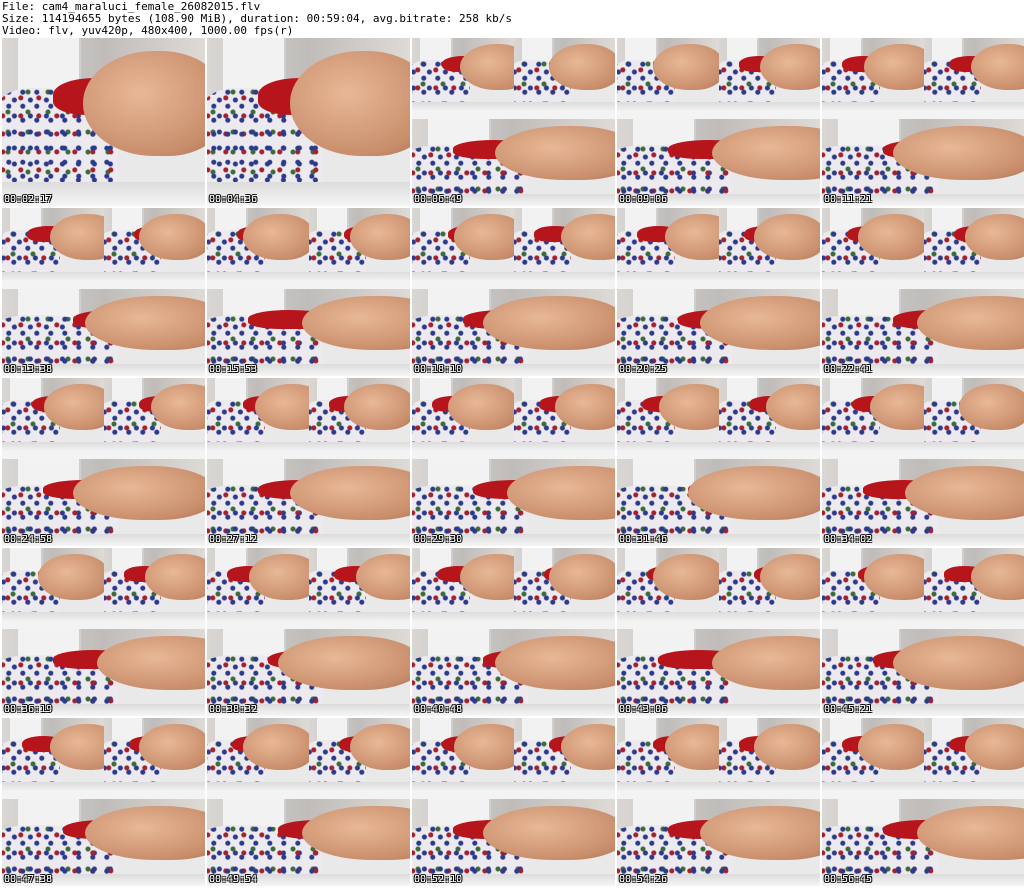  I want to click on timestamp-label: 00:38:32, so click(233, 709).